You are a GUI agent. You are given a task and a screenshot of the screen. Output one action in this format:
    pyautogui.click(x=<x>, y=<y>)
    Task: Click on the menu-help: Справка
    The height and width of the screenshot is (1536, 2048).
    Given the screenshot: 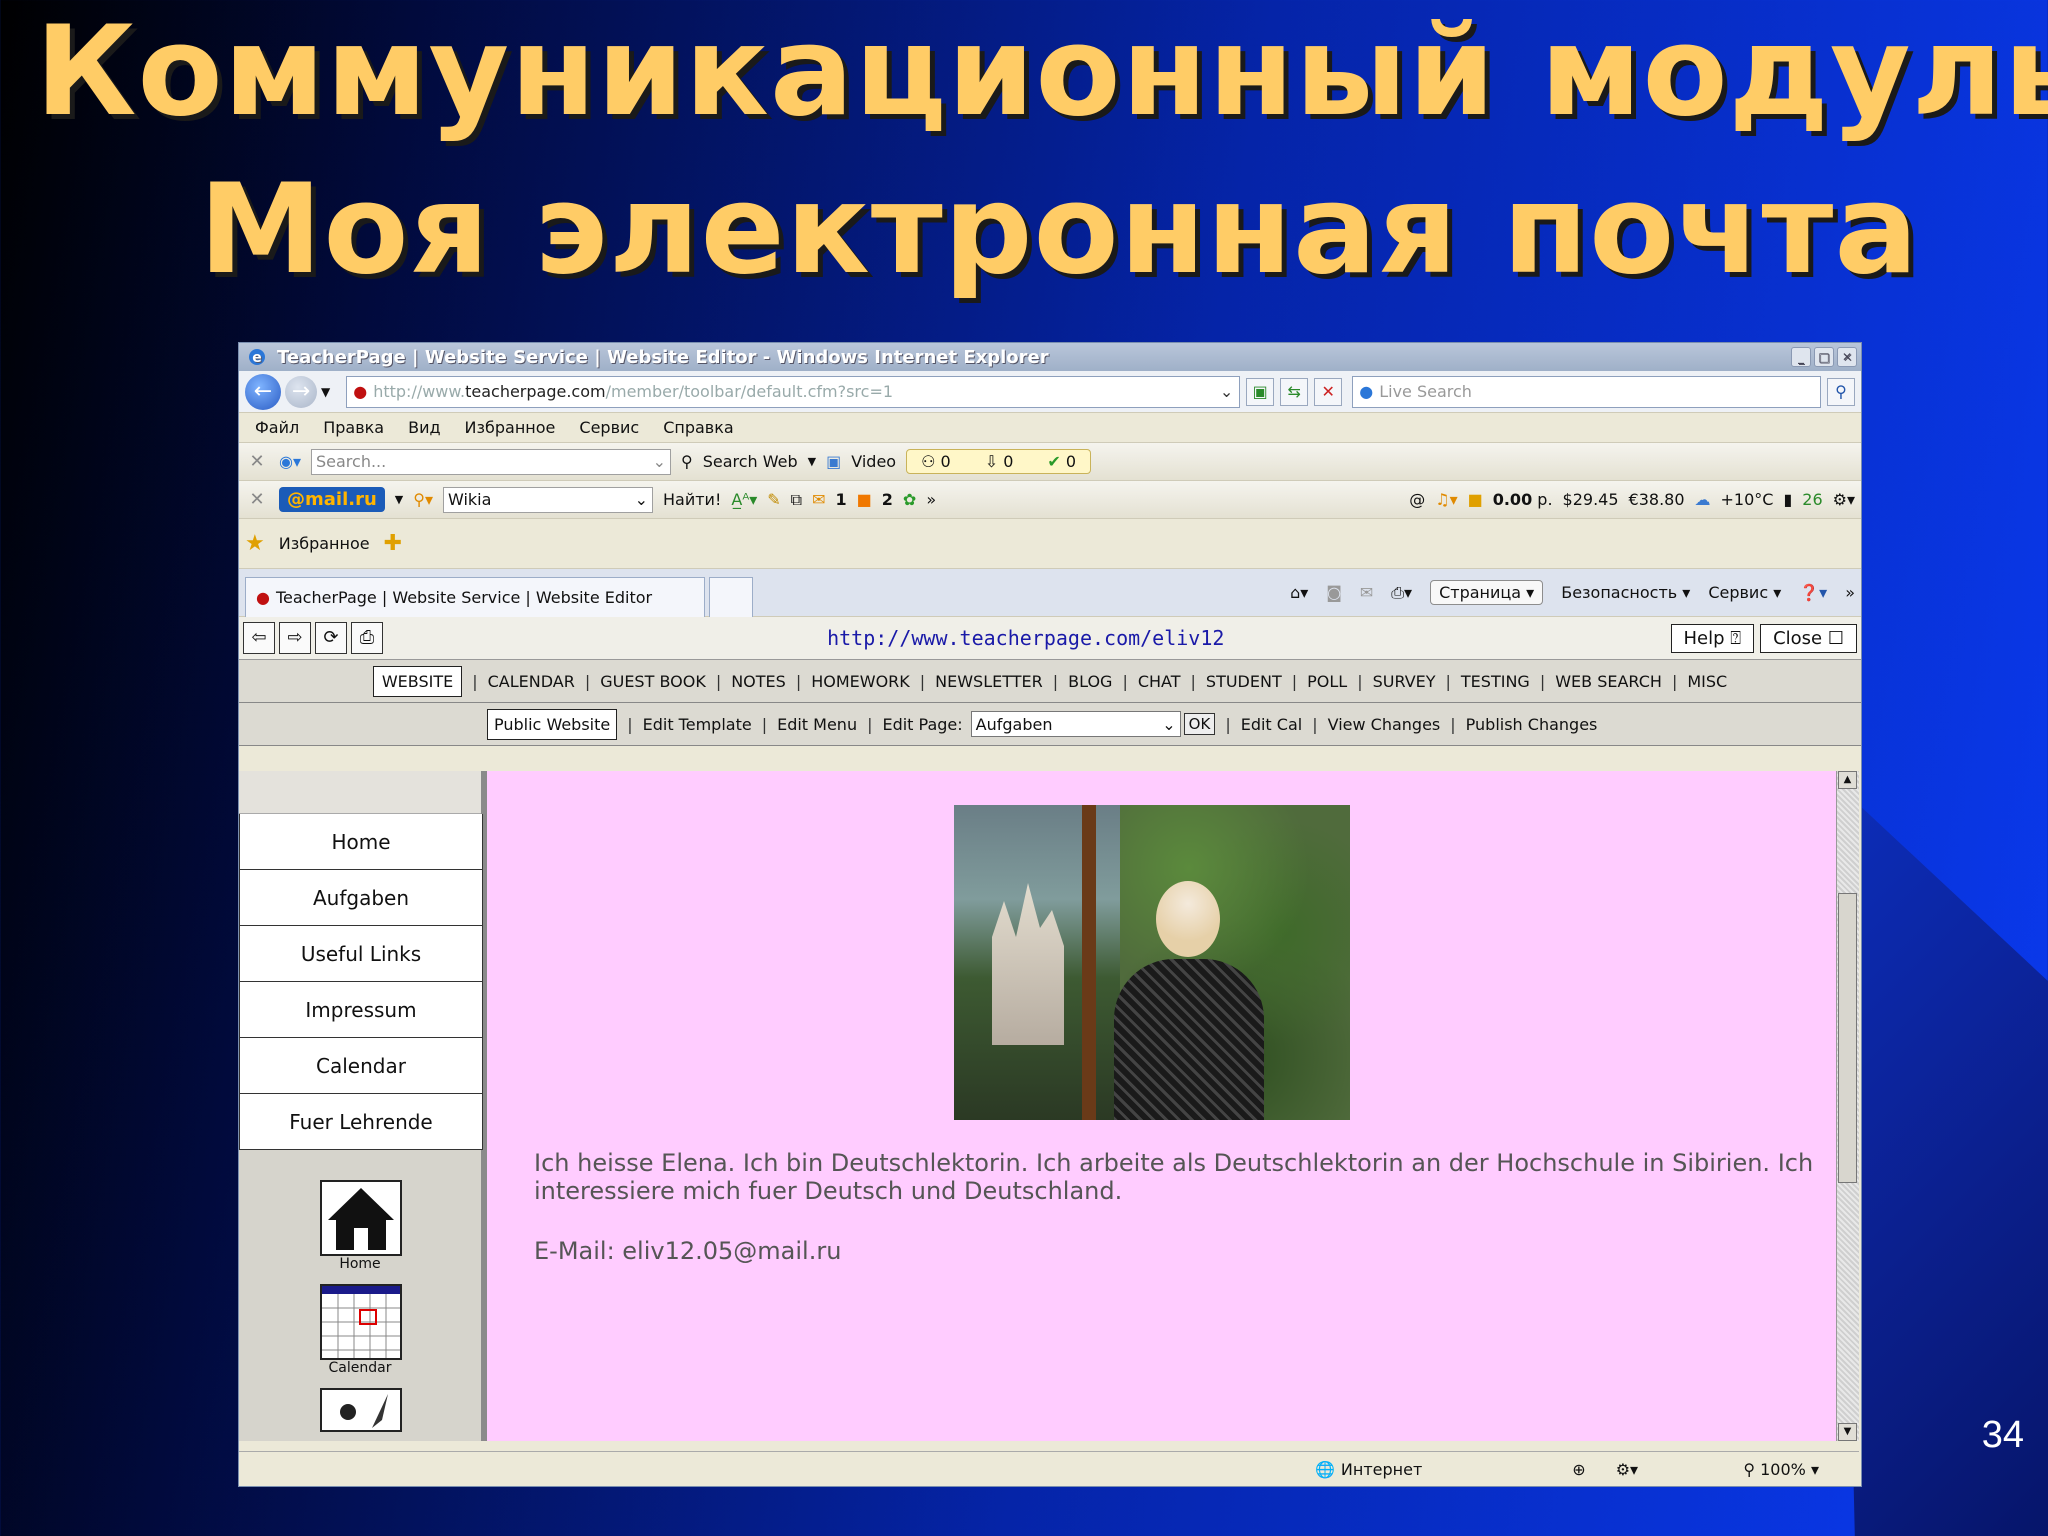 What is the action you would take?
    pyautogui.click(x=698, y=427)
    